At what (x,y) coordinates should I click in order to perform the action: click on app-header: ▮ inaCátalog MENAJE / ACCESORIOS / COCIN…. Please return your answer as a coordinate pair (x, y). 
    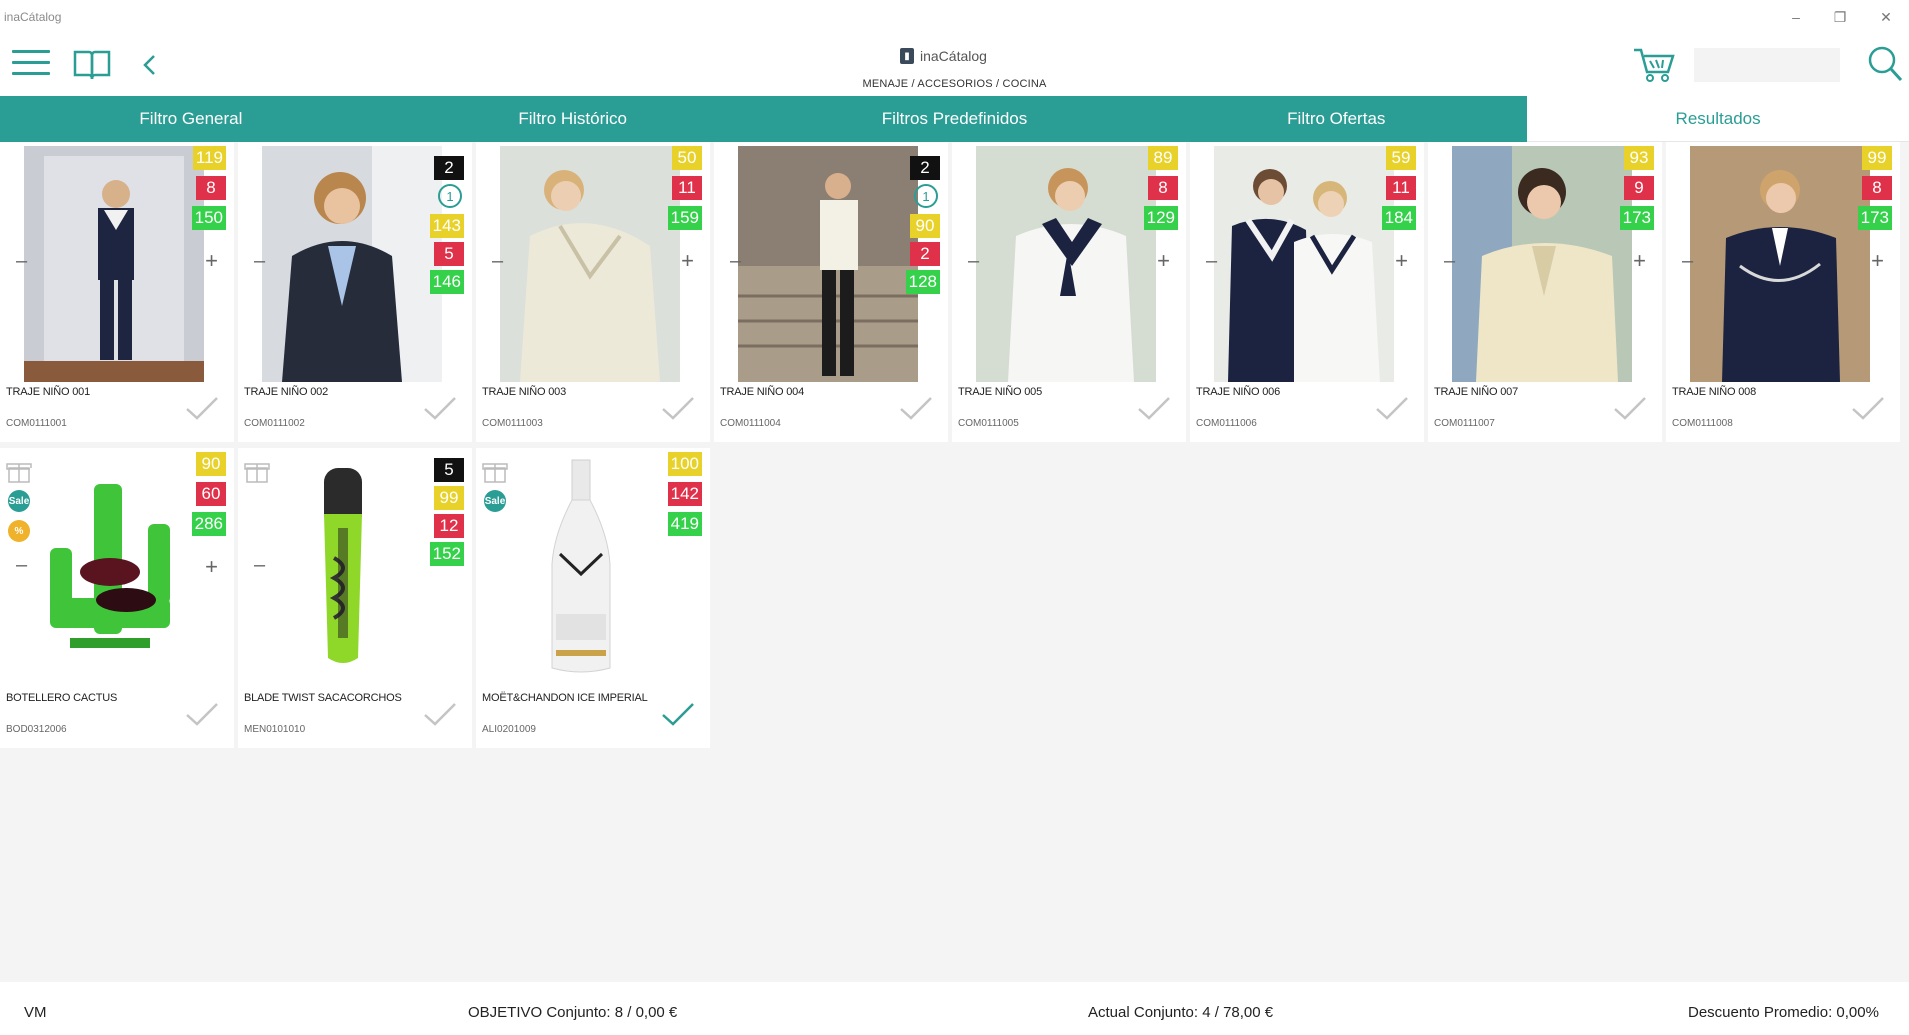
    Looking at the image, I should click on (954, 65).